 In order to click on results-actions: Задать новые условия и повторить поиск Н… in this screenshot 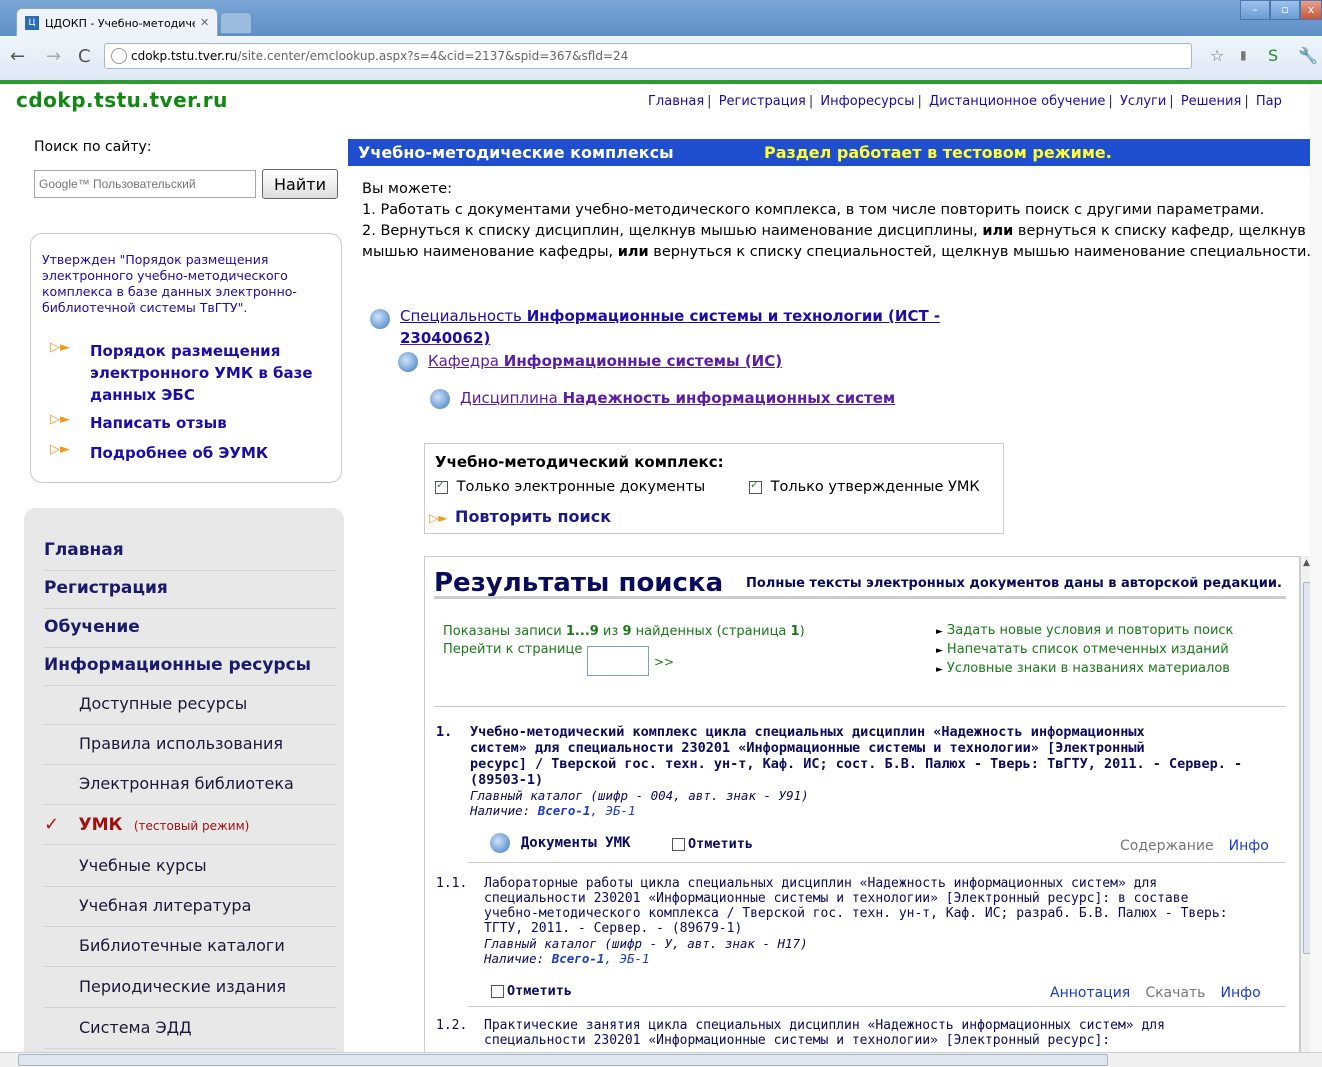, I will do `click(1085, 650)`.